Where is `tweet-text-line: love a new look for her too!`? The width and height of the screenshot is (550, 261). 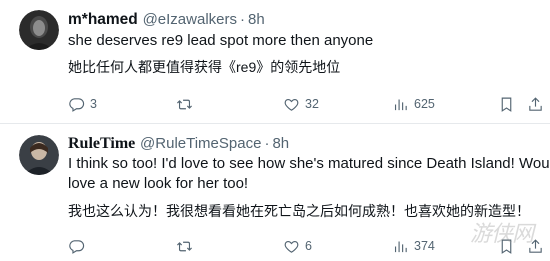
tweet-text-line: love a new look for her too! is located at coordinates (158, 183).